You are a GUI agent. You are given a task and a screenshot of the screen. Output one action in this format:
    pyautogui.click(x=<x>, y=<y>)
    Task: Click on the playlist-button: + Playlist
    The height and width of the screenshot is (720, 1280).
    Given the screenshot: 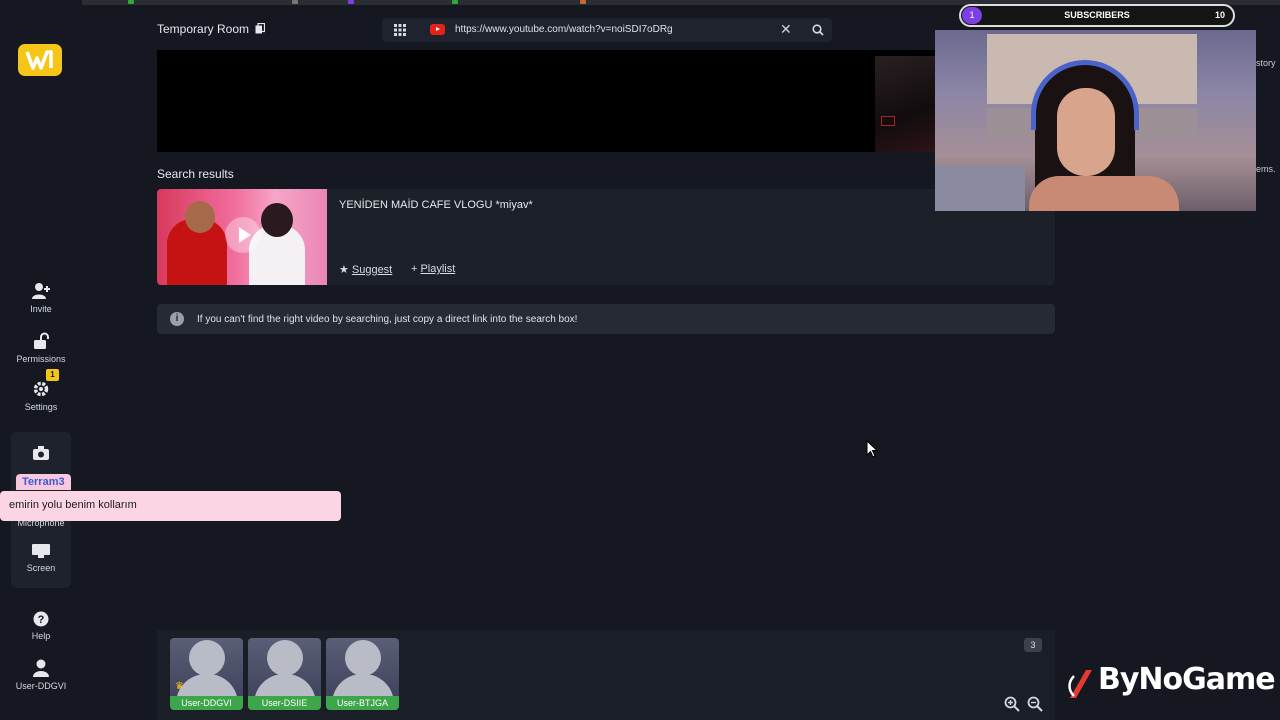 What is the action you would take?
    pyautogui.click(x=433, y=269)
    